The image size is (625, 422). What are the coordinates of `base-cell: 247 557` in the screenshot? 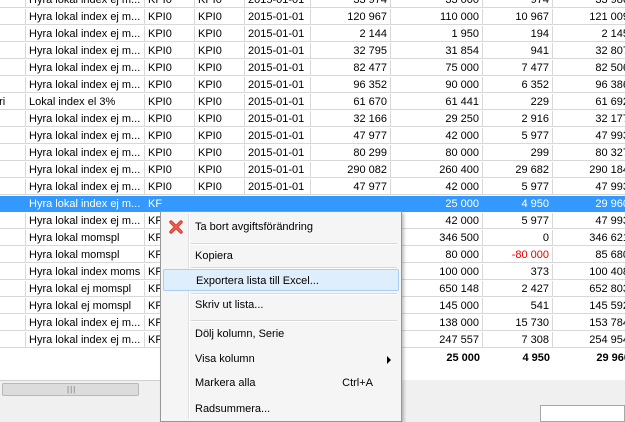 It's located at (437, 340).